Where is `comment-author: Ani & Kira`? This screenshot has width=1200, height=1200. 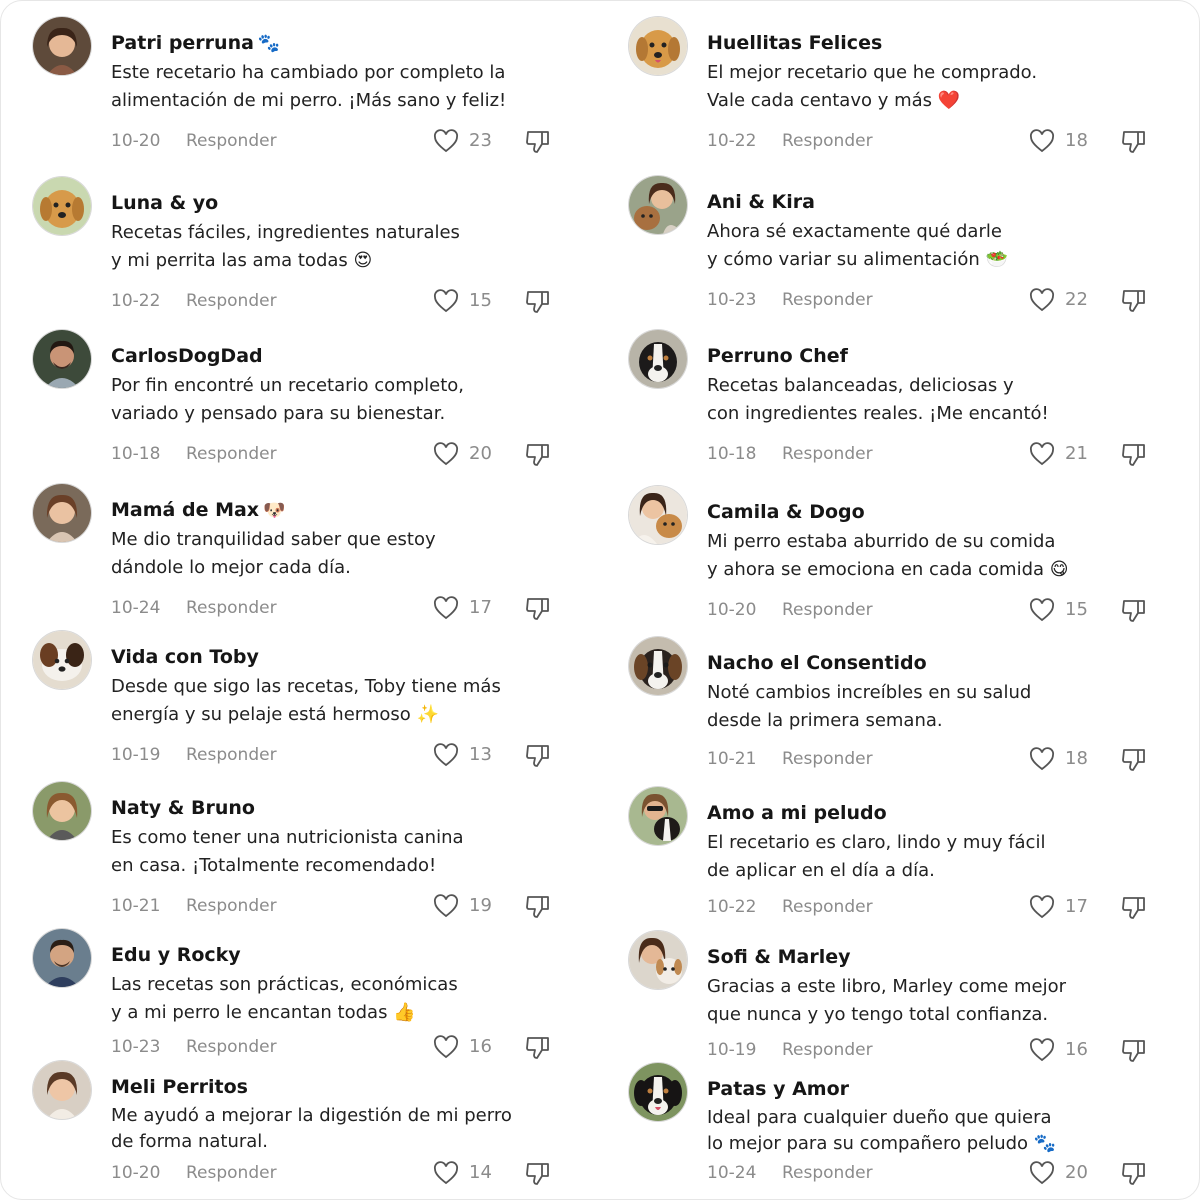
comment-author: Ani & Kira is located at coordinates (942, 202).